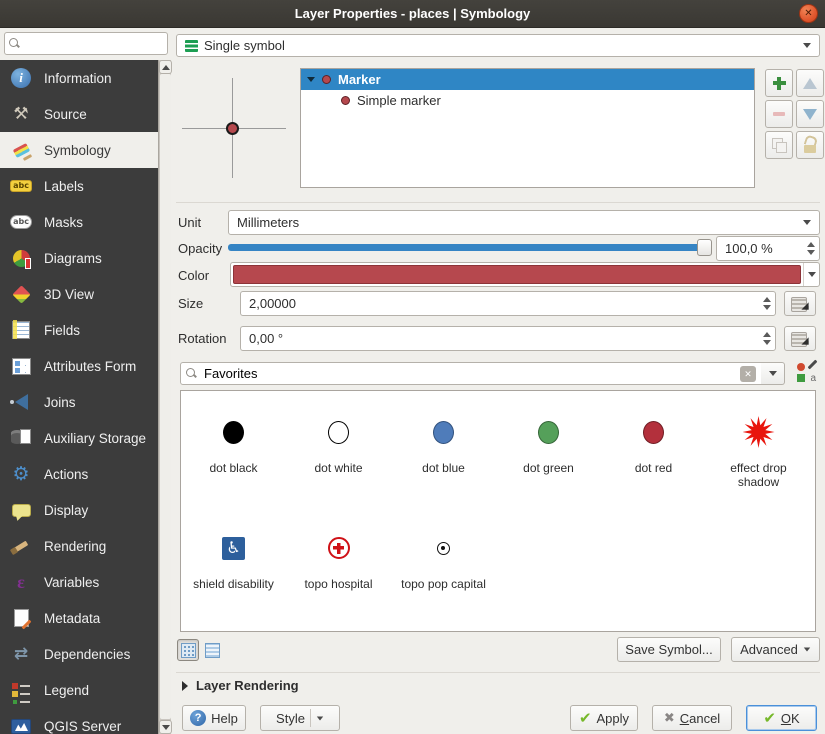 The width and height of the screenshot is (825, 734). What do you see at coordinates (79, 258) in the screenshot?
I see `sidebar-item-diagrams: Diagrams` at bounding box center [79, 258].